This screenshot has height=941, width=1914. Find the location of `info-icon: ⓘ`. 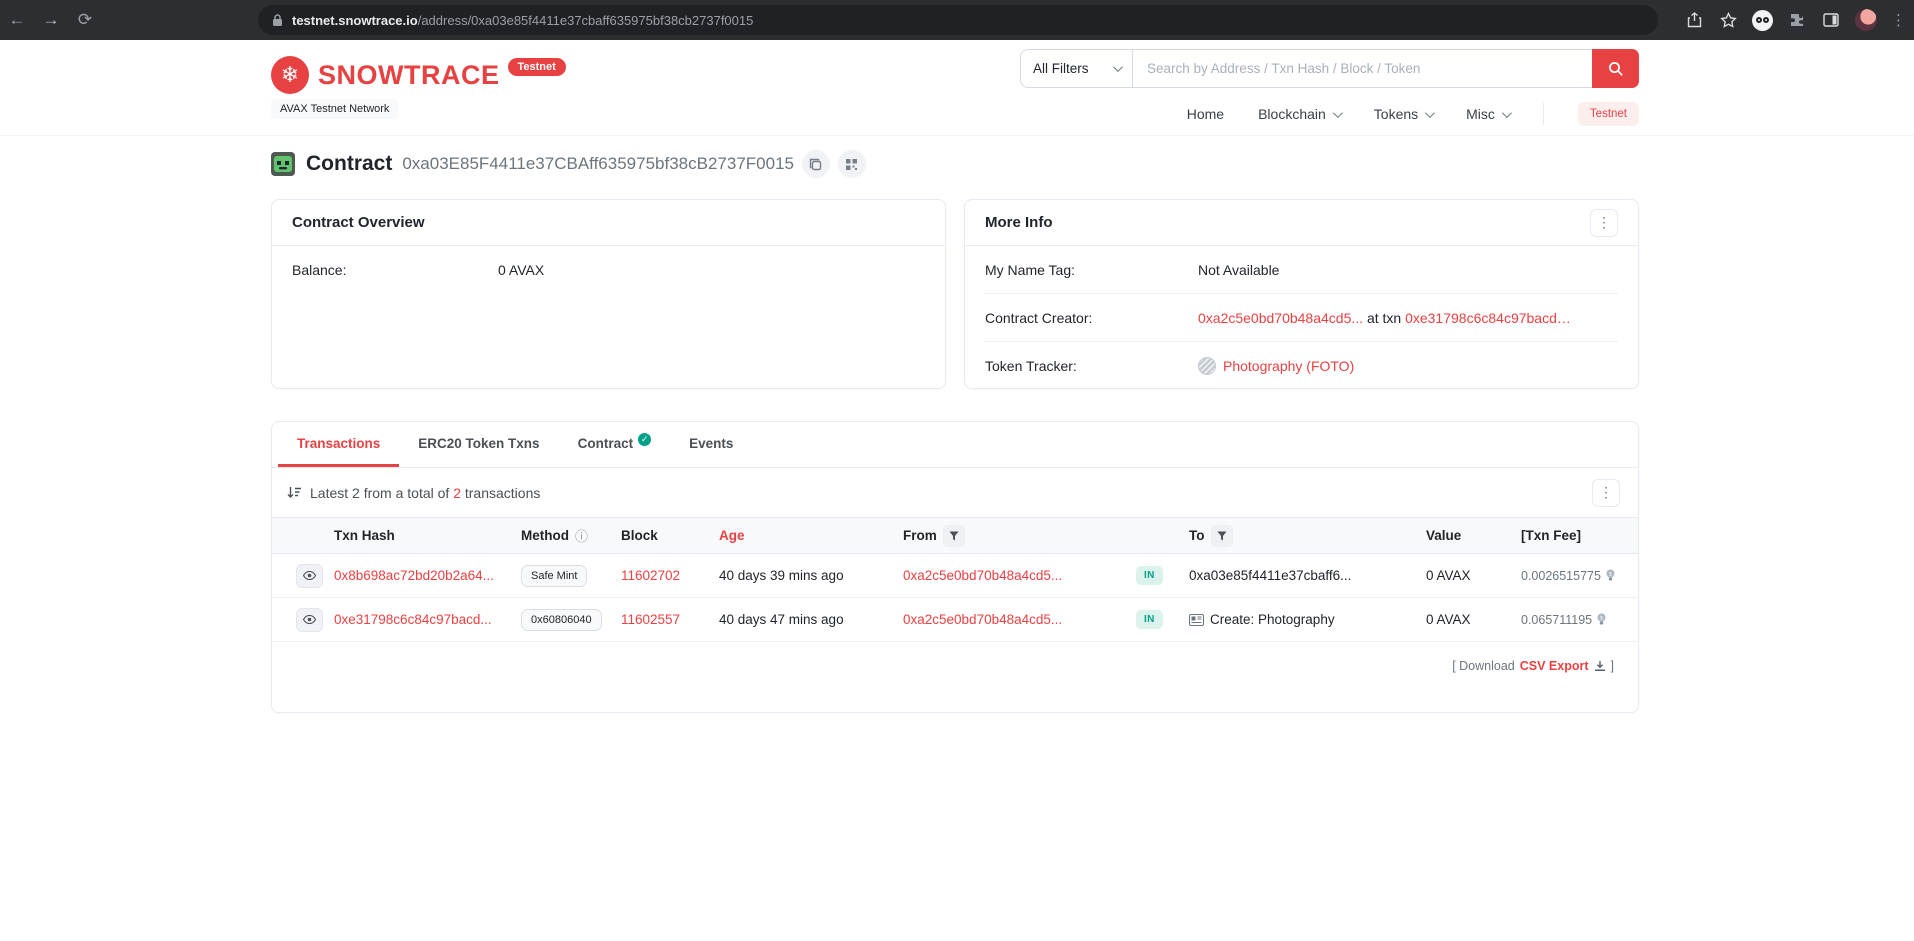

info-icon: ⓘ is located at coordinates (581, 535).